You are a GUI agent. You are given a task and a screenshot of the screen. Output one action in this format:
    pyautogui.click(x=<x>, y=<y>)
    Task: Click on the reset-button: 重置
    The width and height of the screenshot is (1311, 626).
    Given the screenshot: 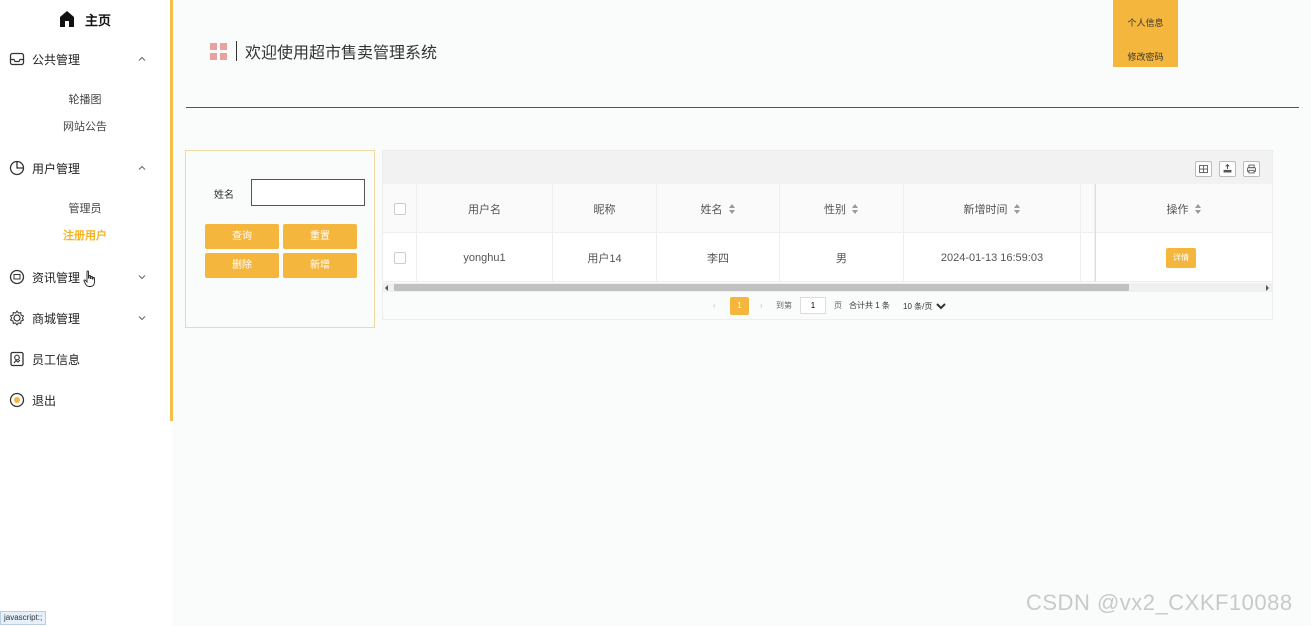 What is the action you would take?
    pyautogui.click(x=320, y=236)
    